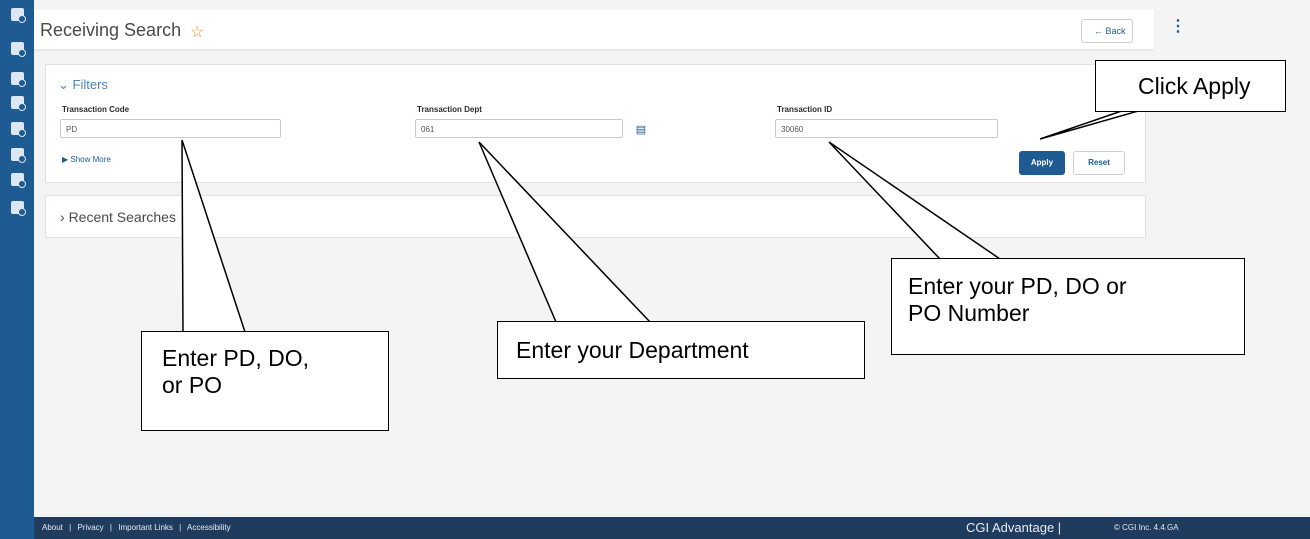  What do you see at coordinates (681, 350) in the screenshot?
I see `department-callout: Enter your Department` at bounding box center [681, 350].